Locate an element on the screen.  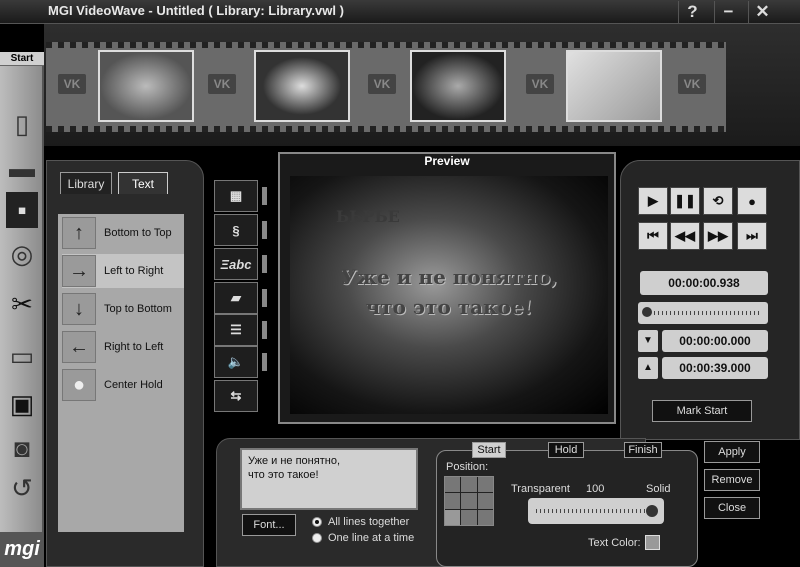
radio-label: All lines together is located at coordinates (369, 522).